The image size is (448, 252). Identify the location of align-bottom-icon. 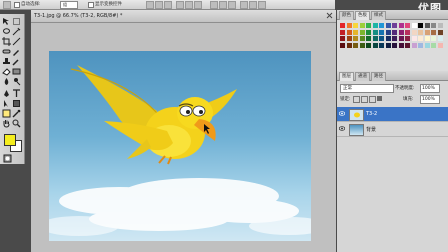
(168, 5).